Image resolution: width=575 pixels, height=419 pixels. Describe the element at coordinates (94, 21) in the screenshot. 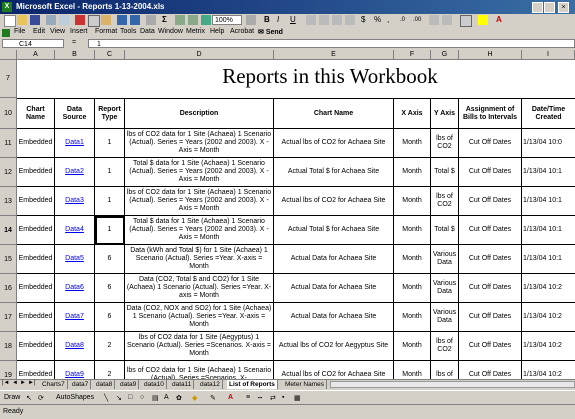

I see `copy-icon` at that location.